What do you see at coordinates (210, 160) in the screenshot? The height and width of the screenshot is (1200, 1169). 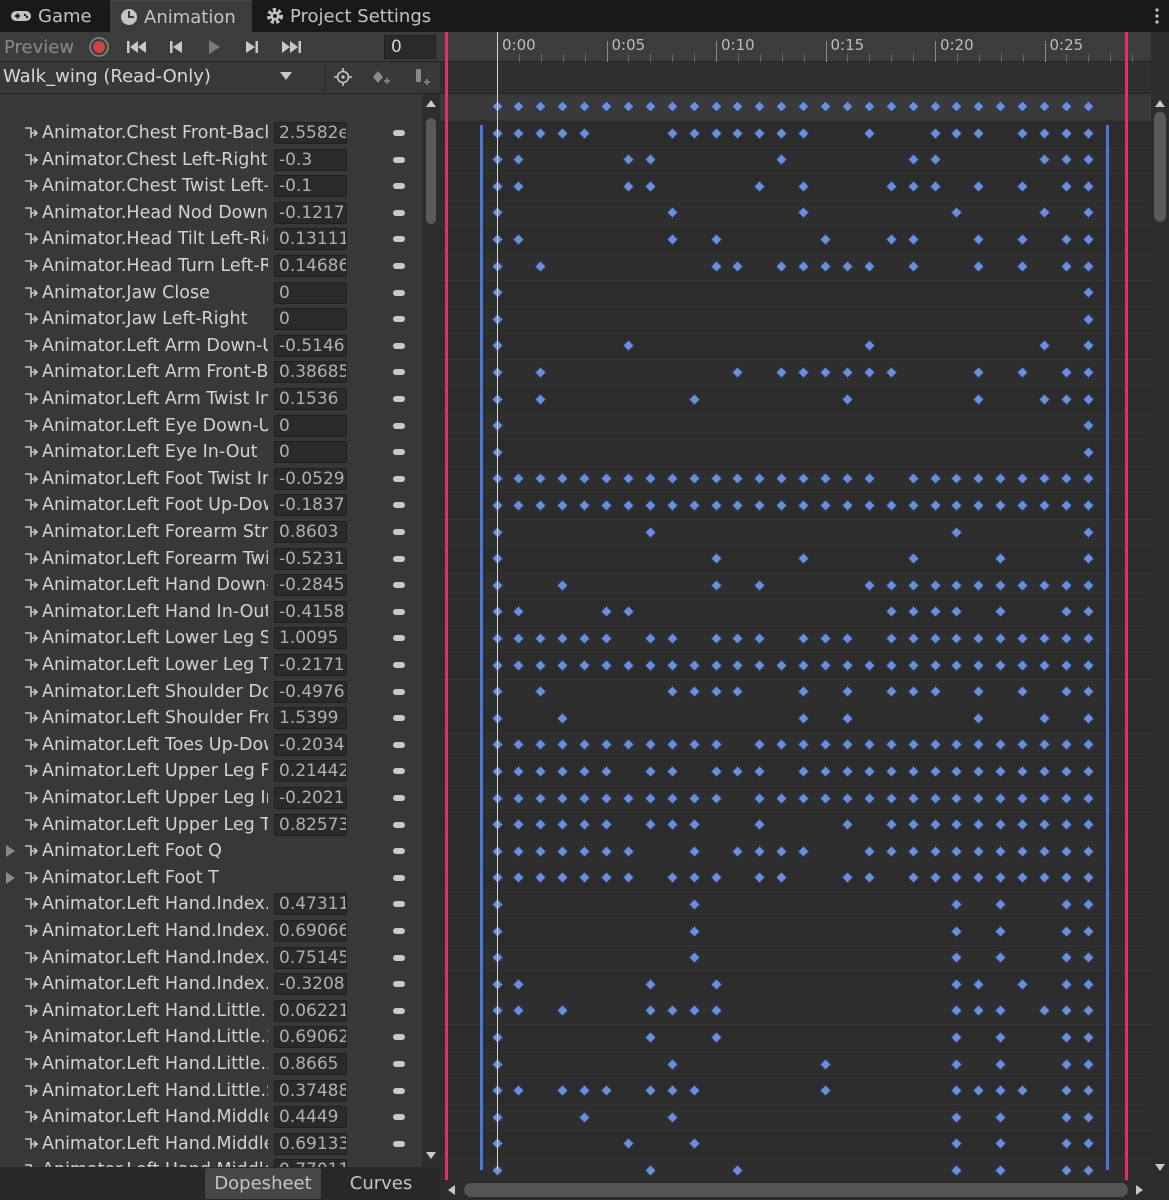 I see `property-row: Animator.Chest Left-Right -0.3` at bounding box center [210, 160].